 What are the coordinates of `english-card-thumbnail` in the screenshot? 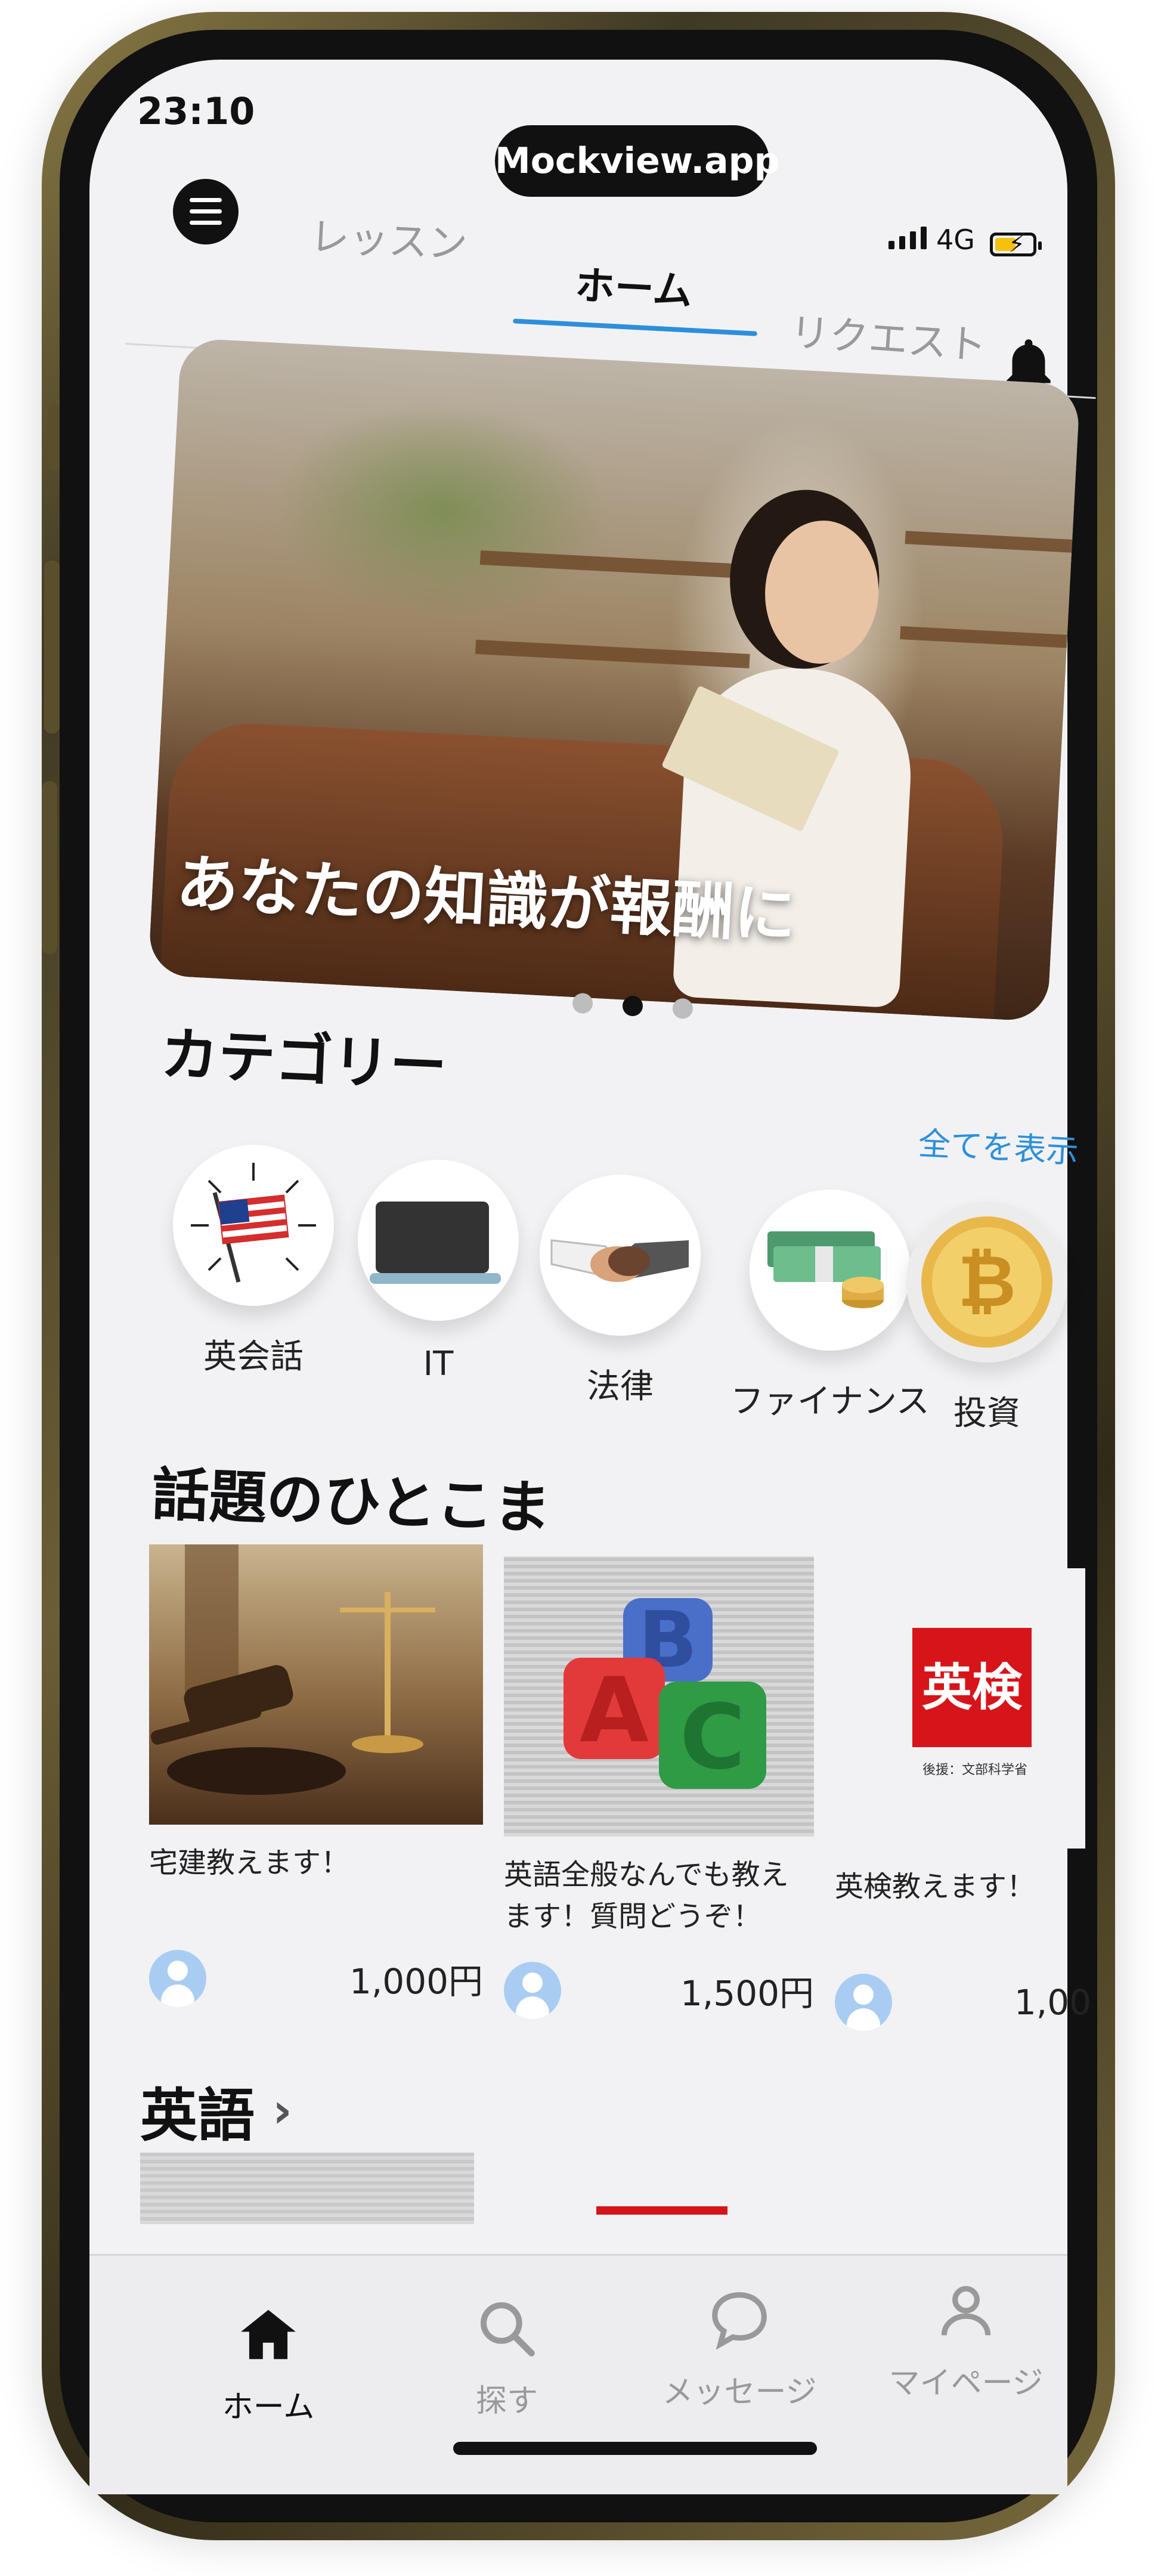 It's located at (307, 2188).